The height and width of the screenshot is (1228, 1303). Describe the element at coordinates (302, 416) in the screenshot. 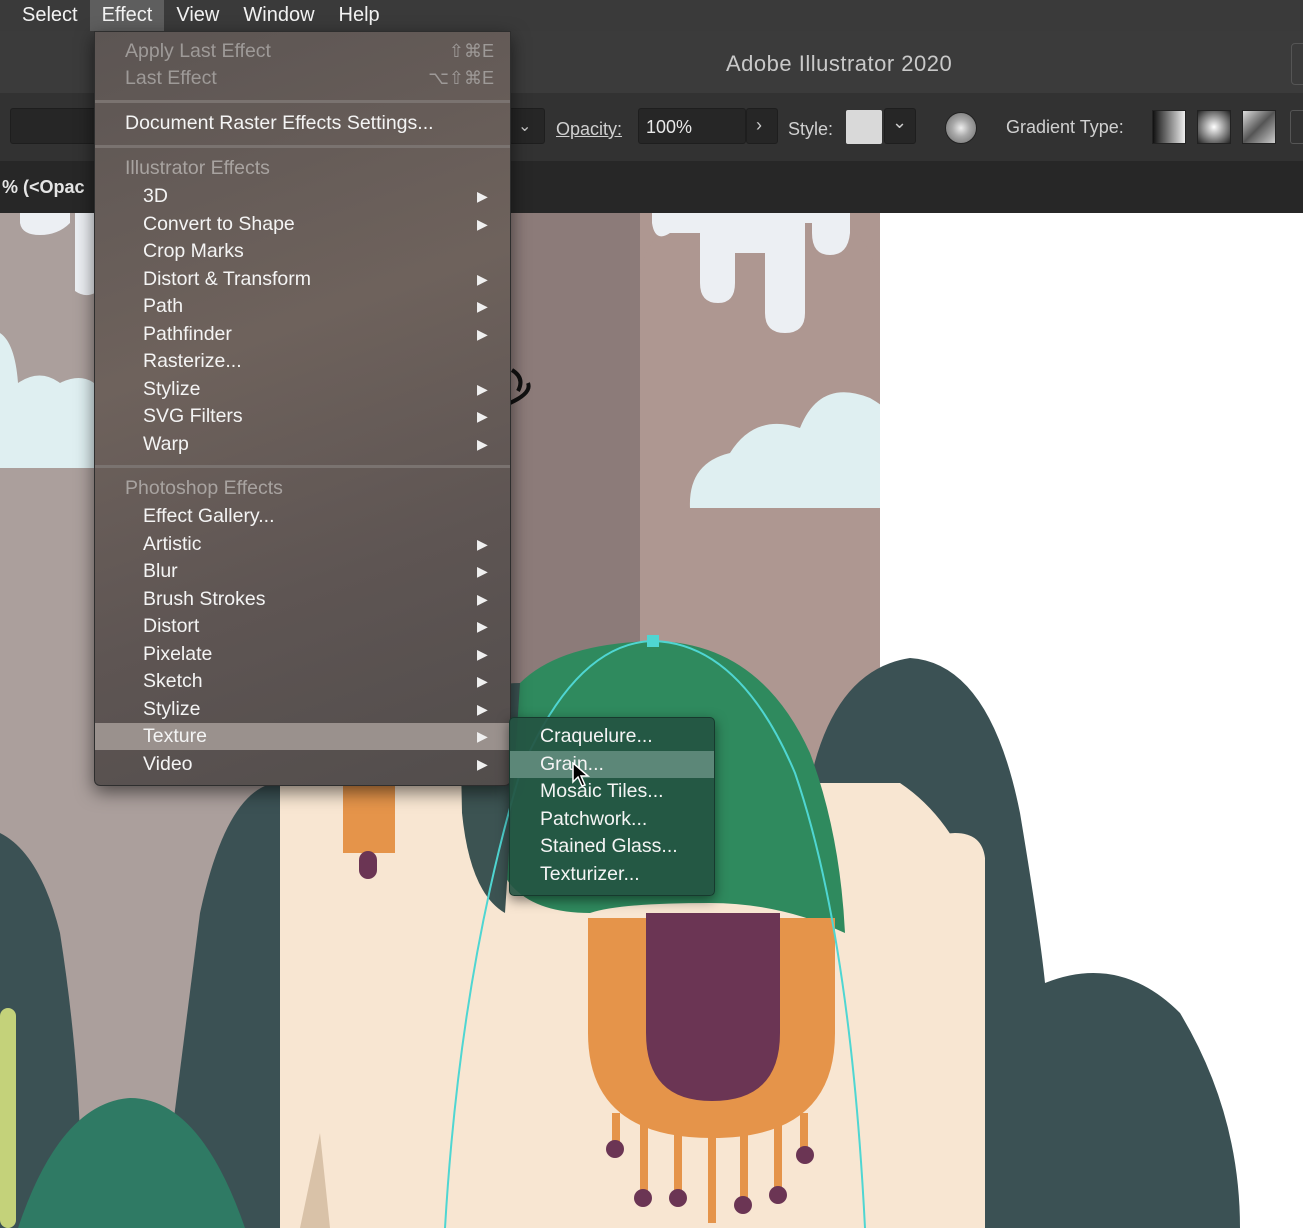

I see `menu-item-svg-filters: SVG Filters ▶` at that location.